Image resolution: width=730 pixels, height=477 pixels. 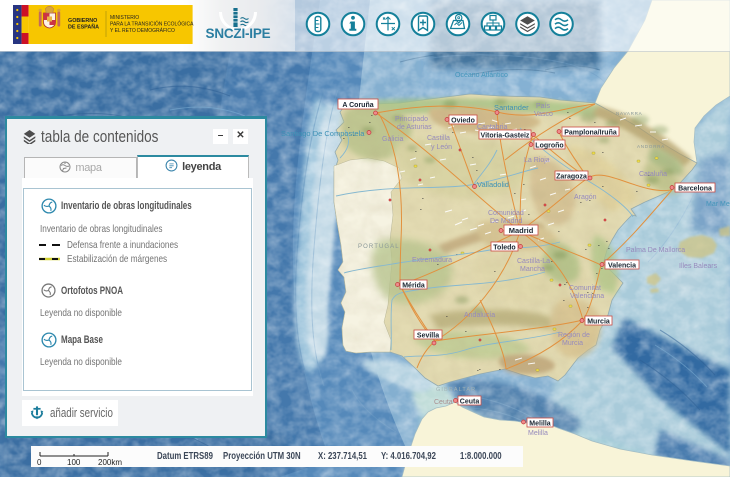 I want to click on svg-text: Extremadura, so click(x=432, y=260).